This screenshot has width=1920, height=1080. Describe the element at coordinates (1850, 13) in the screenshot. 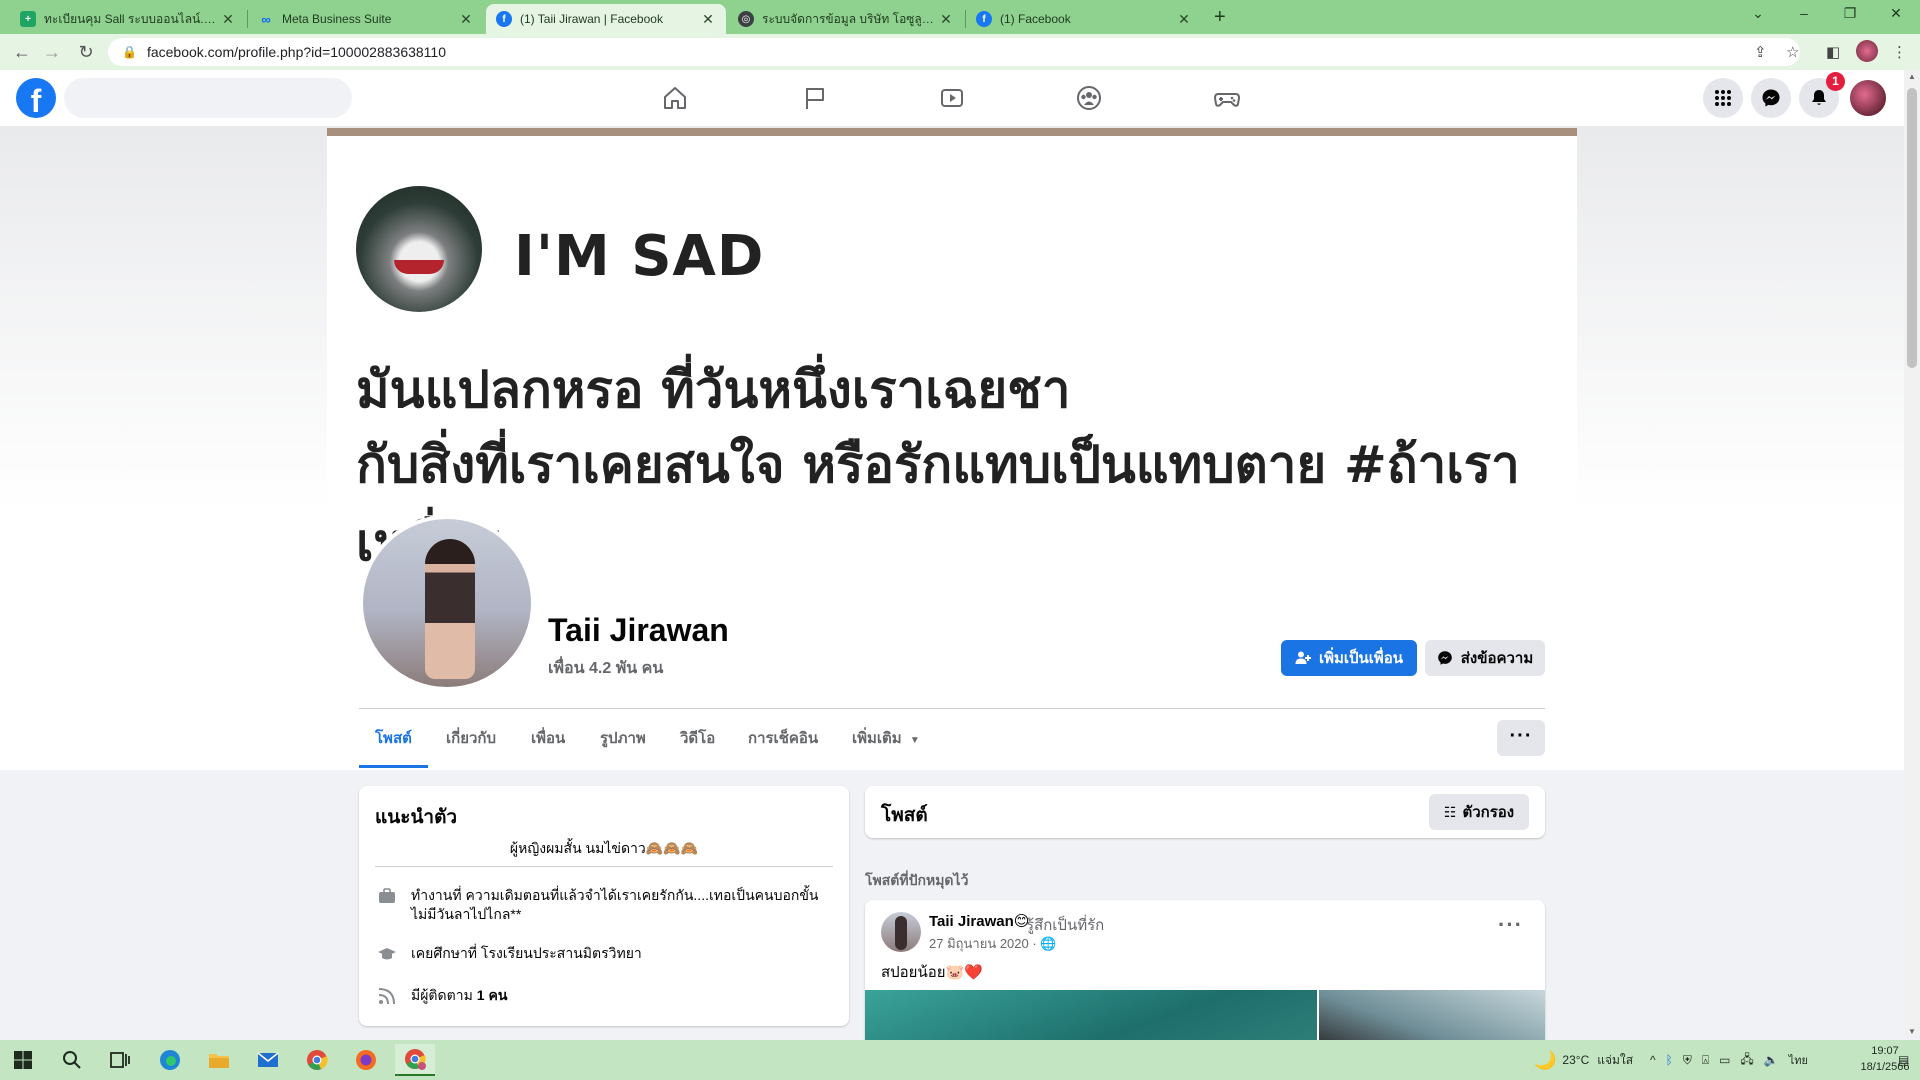

I see `restore-icon: ❐` at that location.